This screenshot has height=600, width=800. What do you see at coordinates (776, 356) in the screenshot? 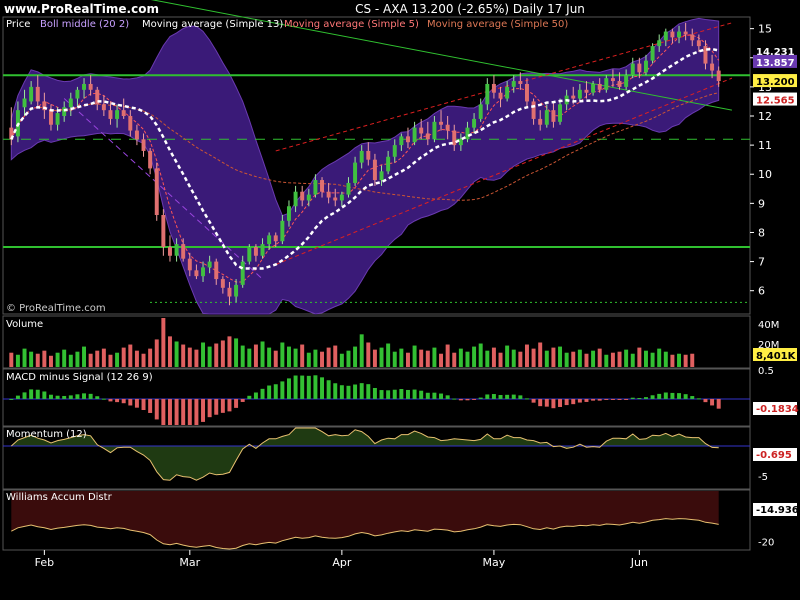
I see `volume-last-label: 8,401K` at bounding box center [776, 356].